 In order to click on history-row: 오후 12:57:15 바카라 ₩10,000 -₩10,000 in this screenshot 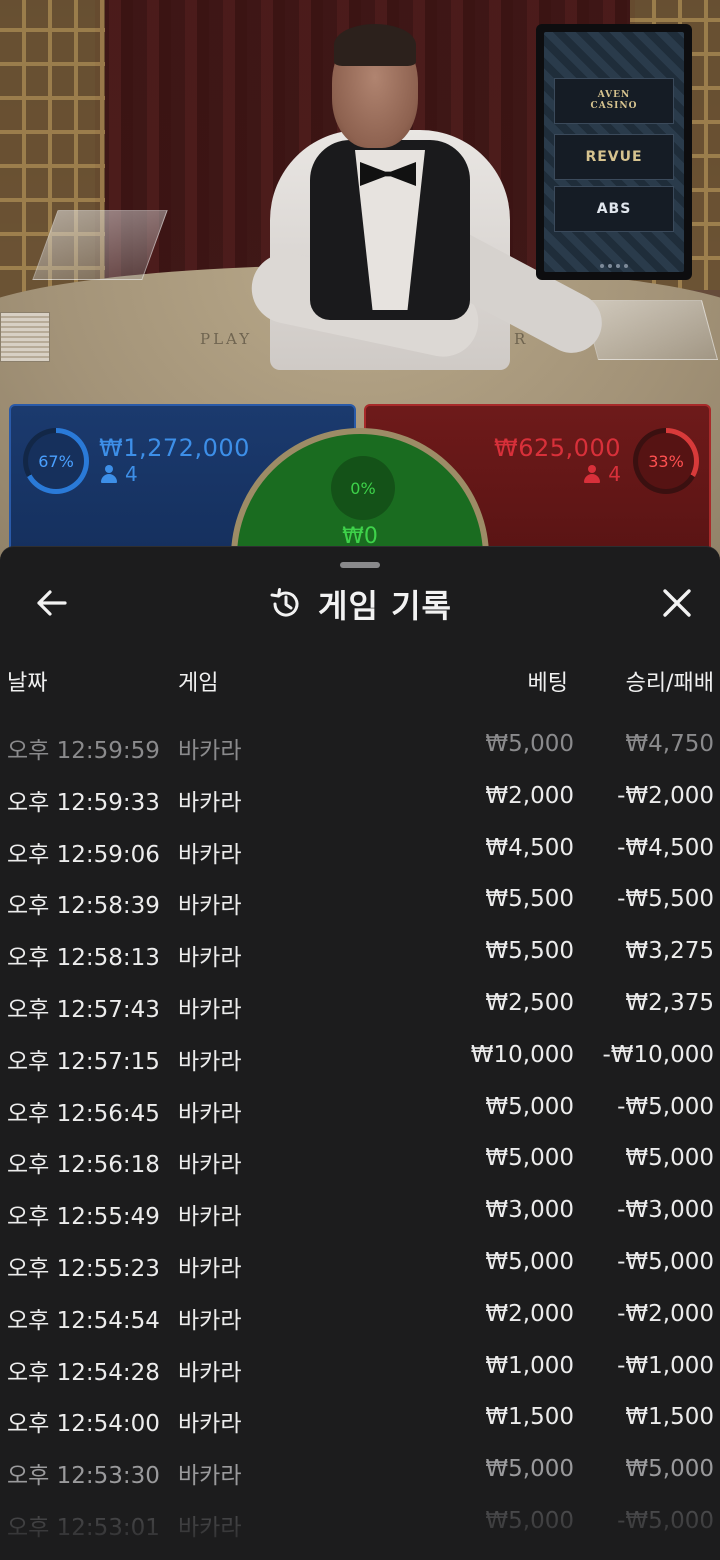, I will do `click(360, 1056)`.